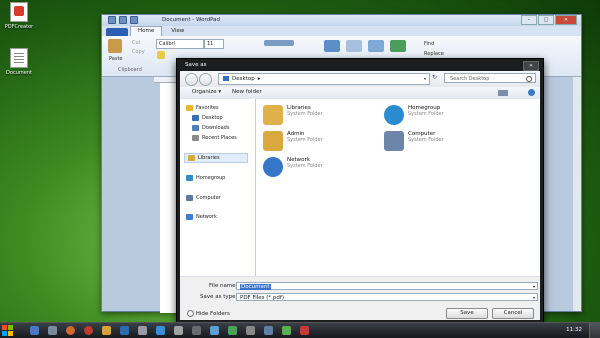  I want to click on forward-button, so click(205, 79).